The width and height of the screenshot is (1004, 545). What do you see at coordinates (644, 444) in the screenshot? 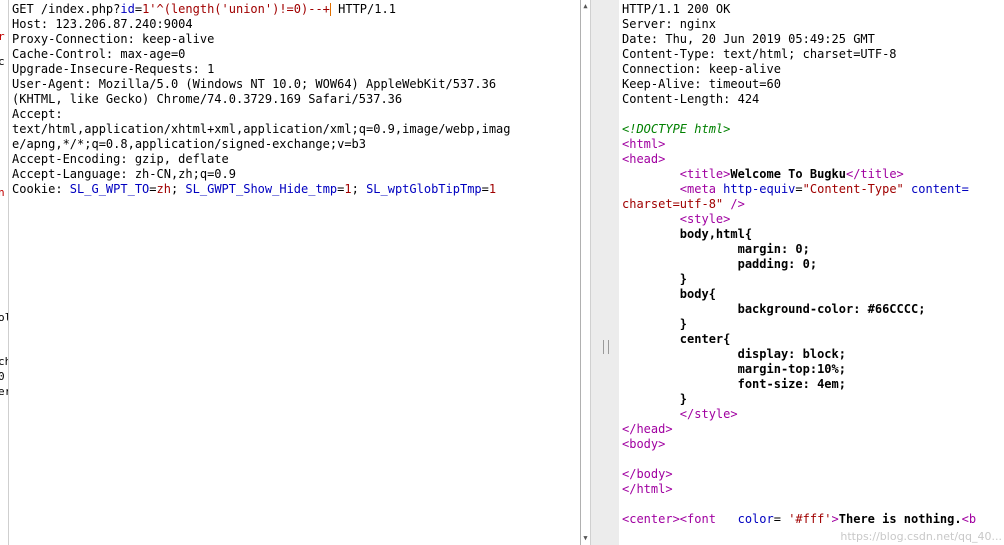
I see `body-open: <body>` at bounding box center [644, 444].